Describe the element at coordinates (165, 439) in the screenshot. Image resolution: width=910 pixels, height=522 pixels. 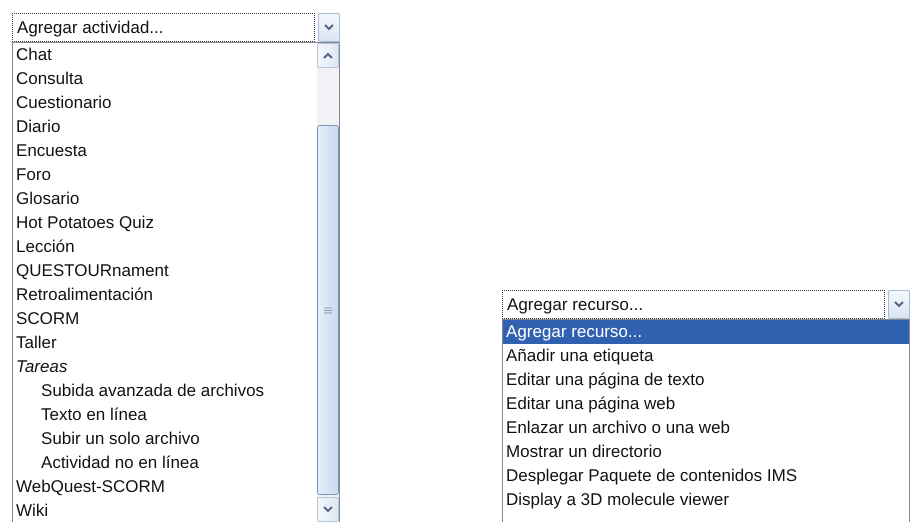
I see `dropdown-option: Subir un solo archivo` at that location.